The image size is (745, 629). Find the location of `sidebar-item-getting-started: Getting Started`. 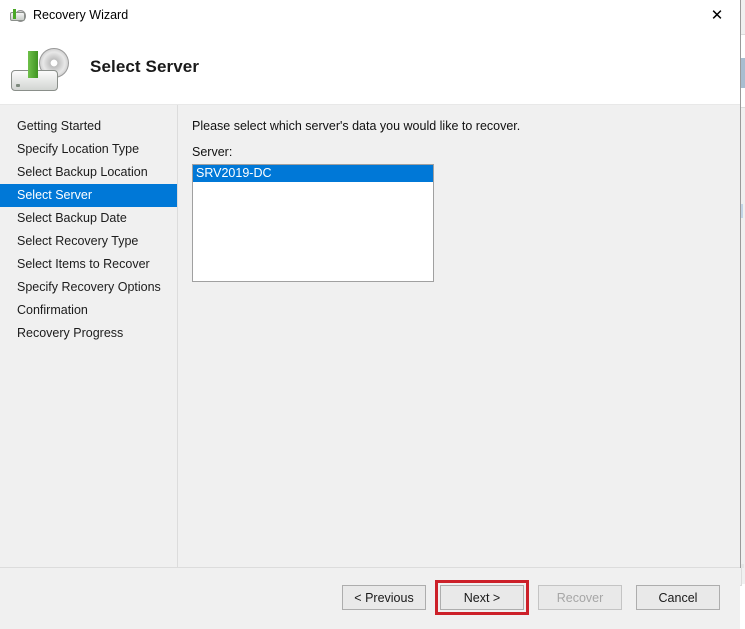

sidebar-item-getting-started: Getting Started is located at coordinates (88, 126).